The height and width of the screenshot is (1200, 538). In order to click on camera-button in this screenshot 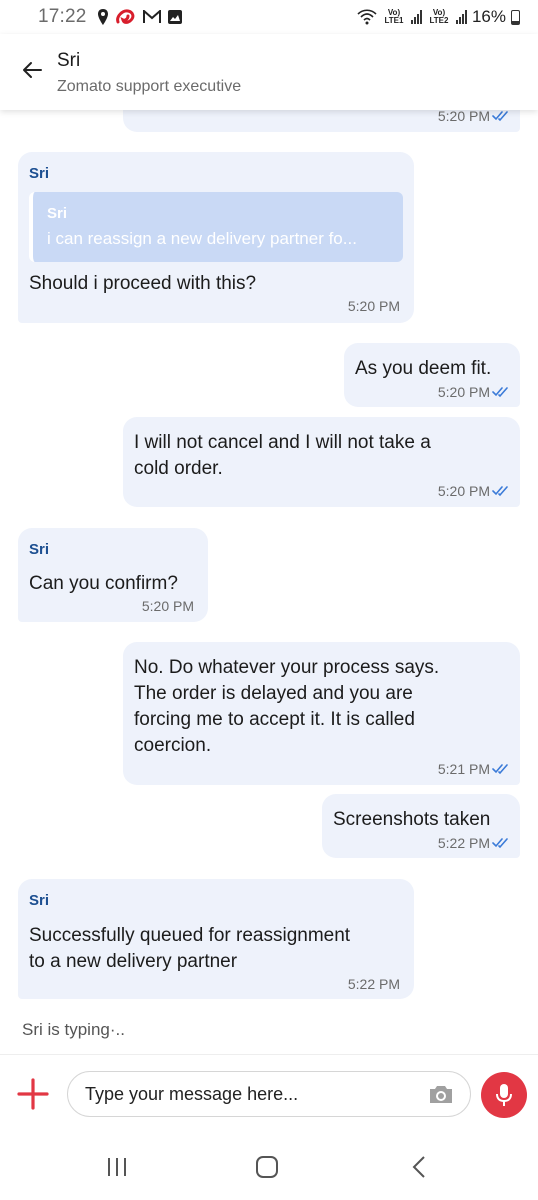, I will do `click(441, 1096)`.